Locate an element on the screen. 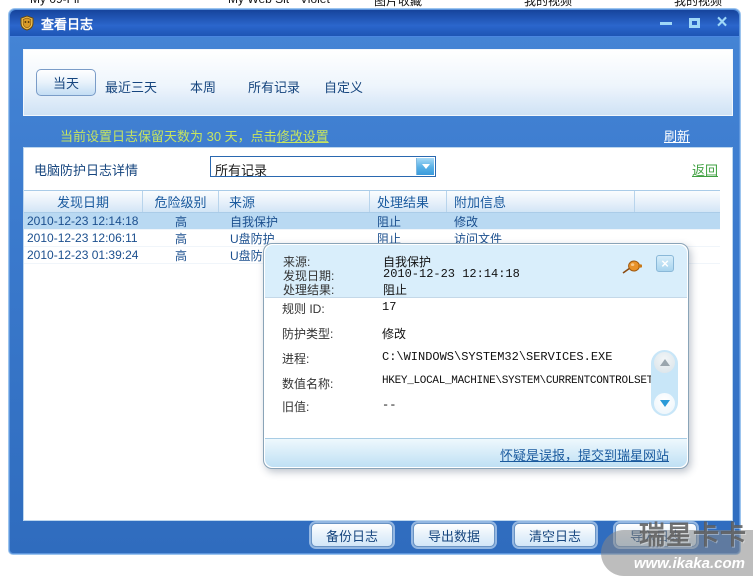 Image resolution: width=753 pixels, height=588 pixels. minimize-button is located at coordinates (666, 23).